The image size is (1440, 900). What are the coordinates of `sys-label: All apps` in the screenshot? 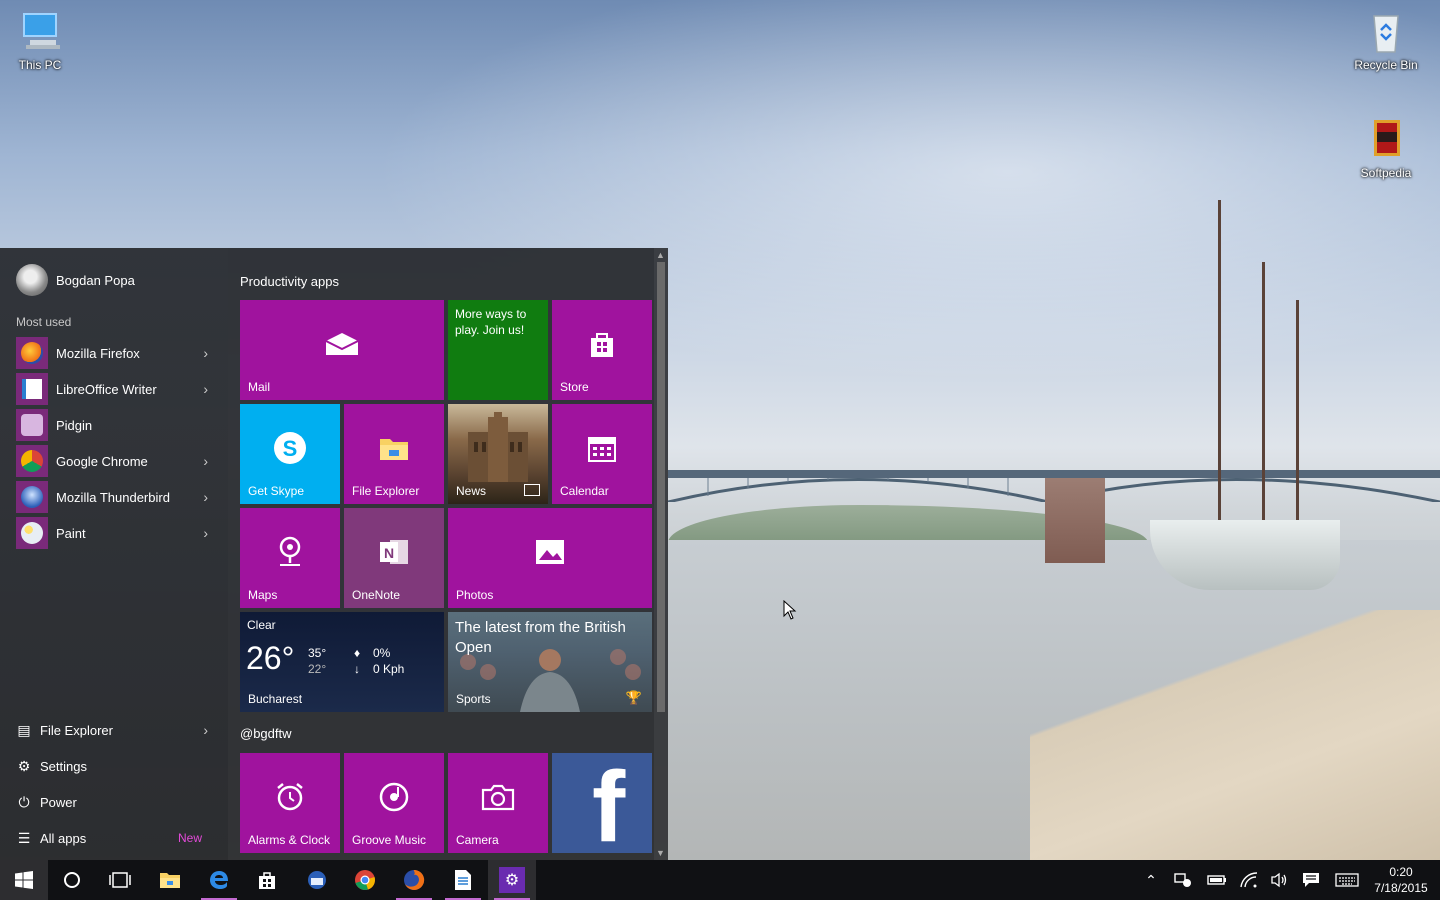 It's located at (63, 838).